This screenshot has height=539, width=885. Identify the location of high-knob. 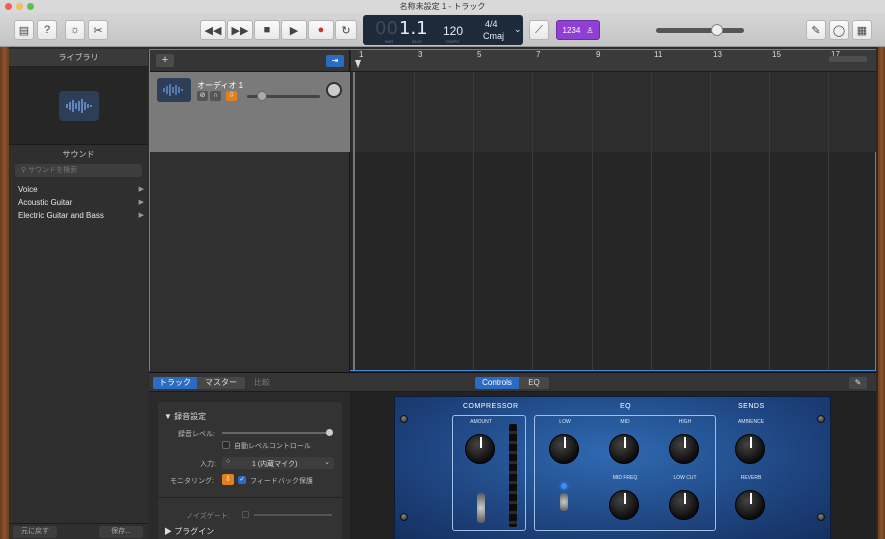
(684, 449).